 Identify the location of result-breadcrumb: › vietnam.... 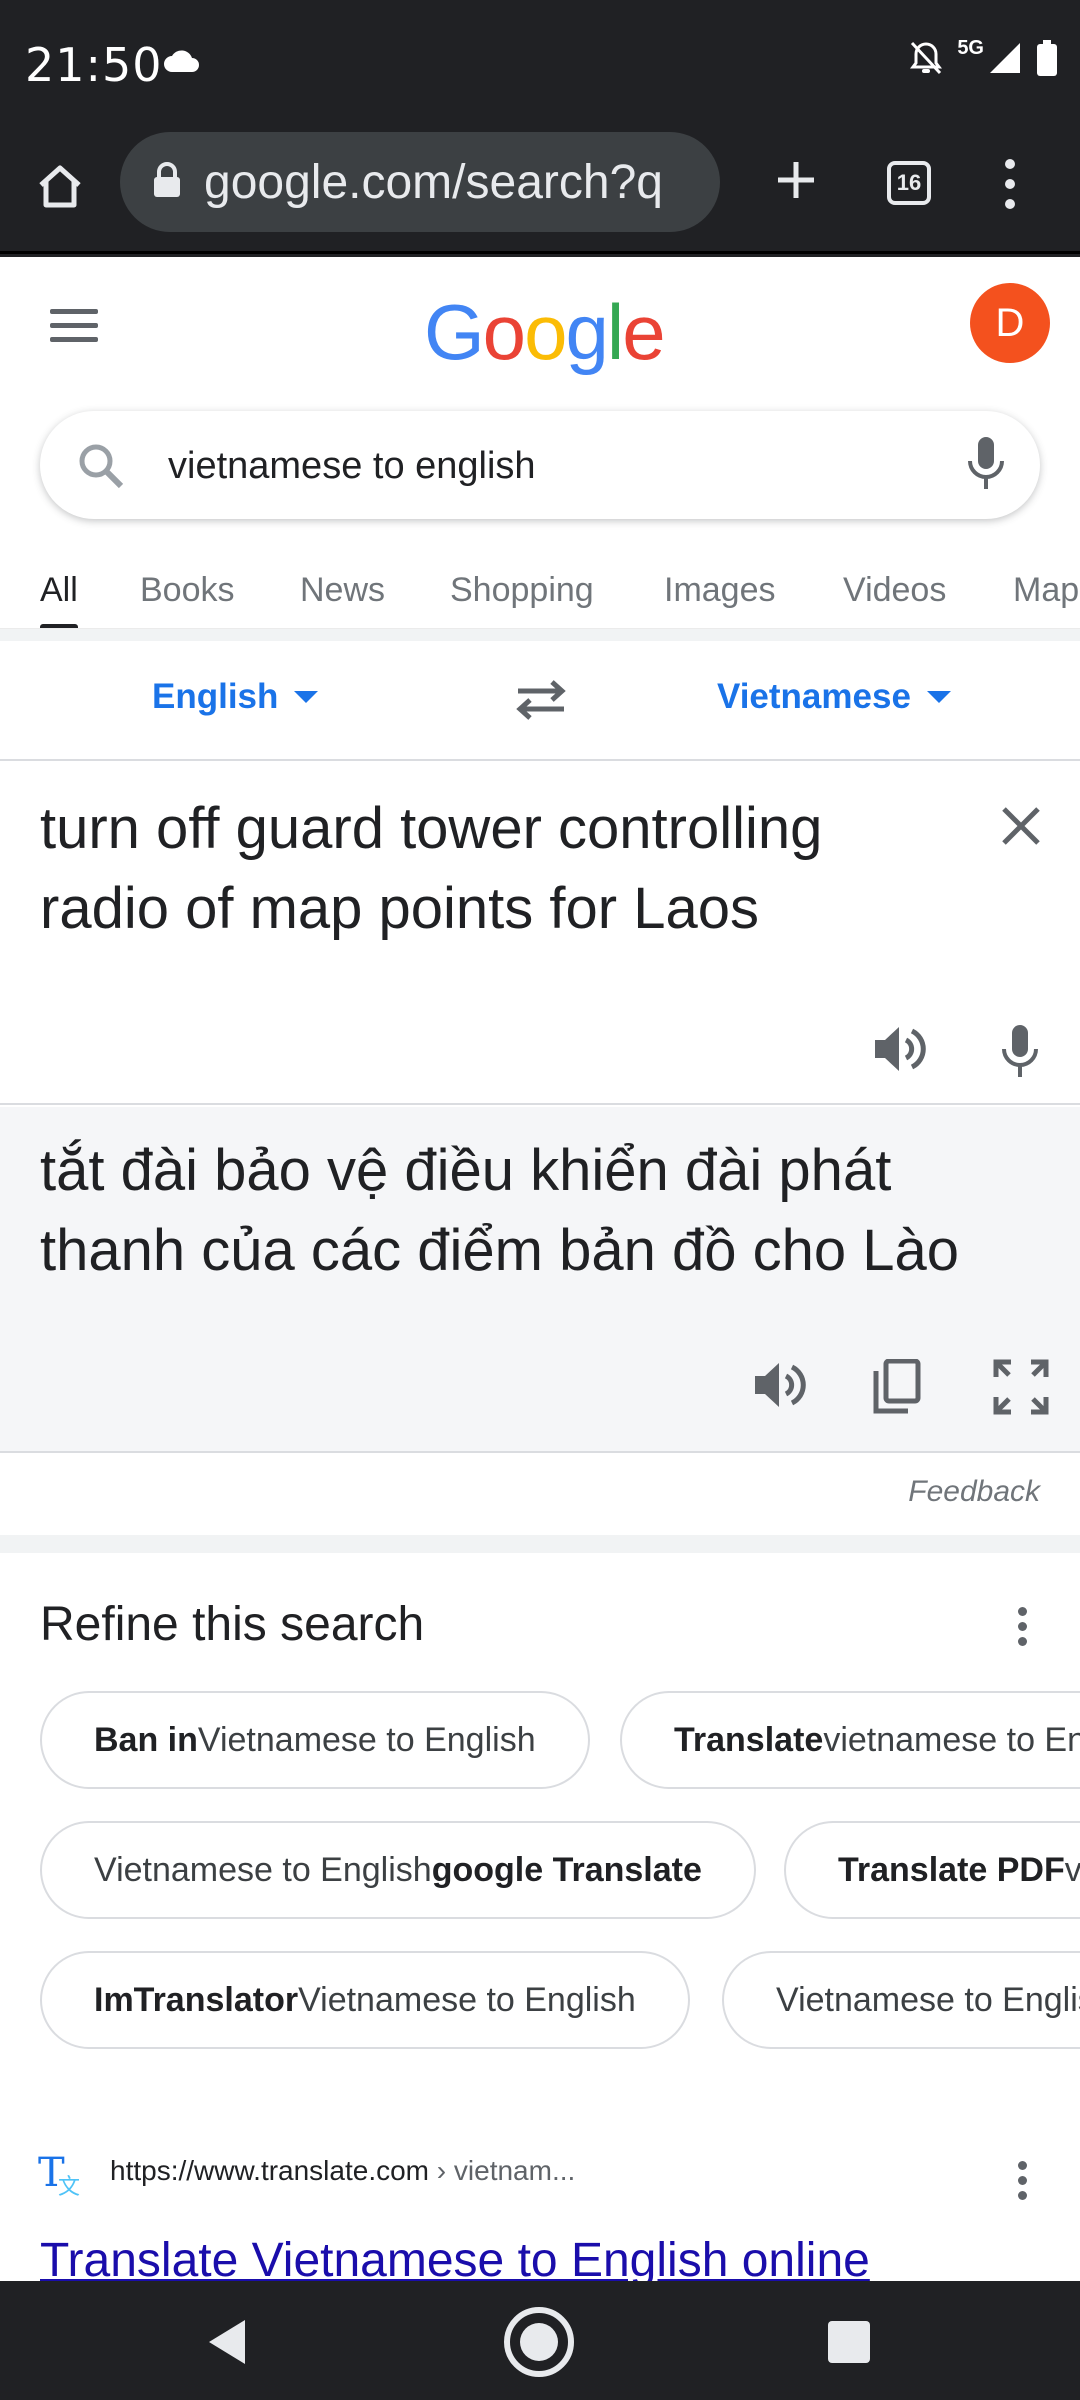
(502, 2170).